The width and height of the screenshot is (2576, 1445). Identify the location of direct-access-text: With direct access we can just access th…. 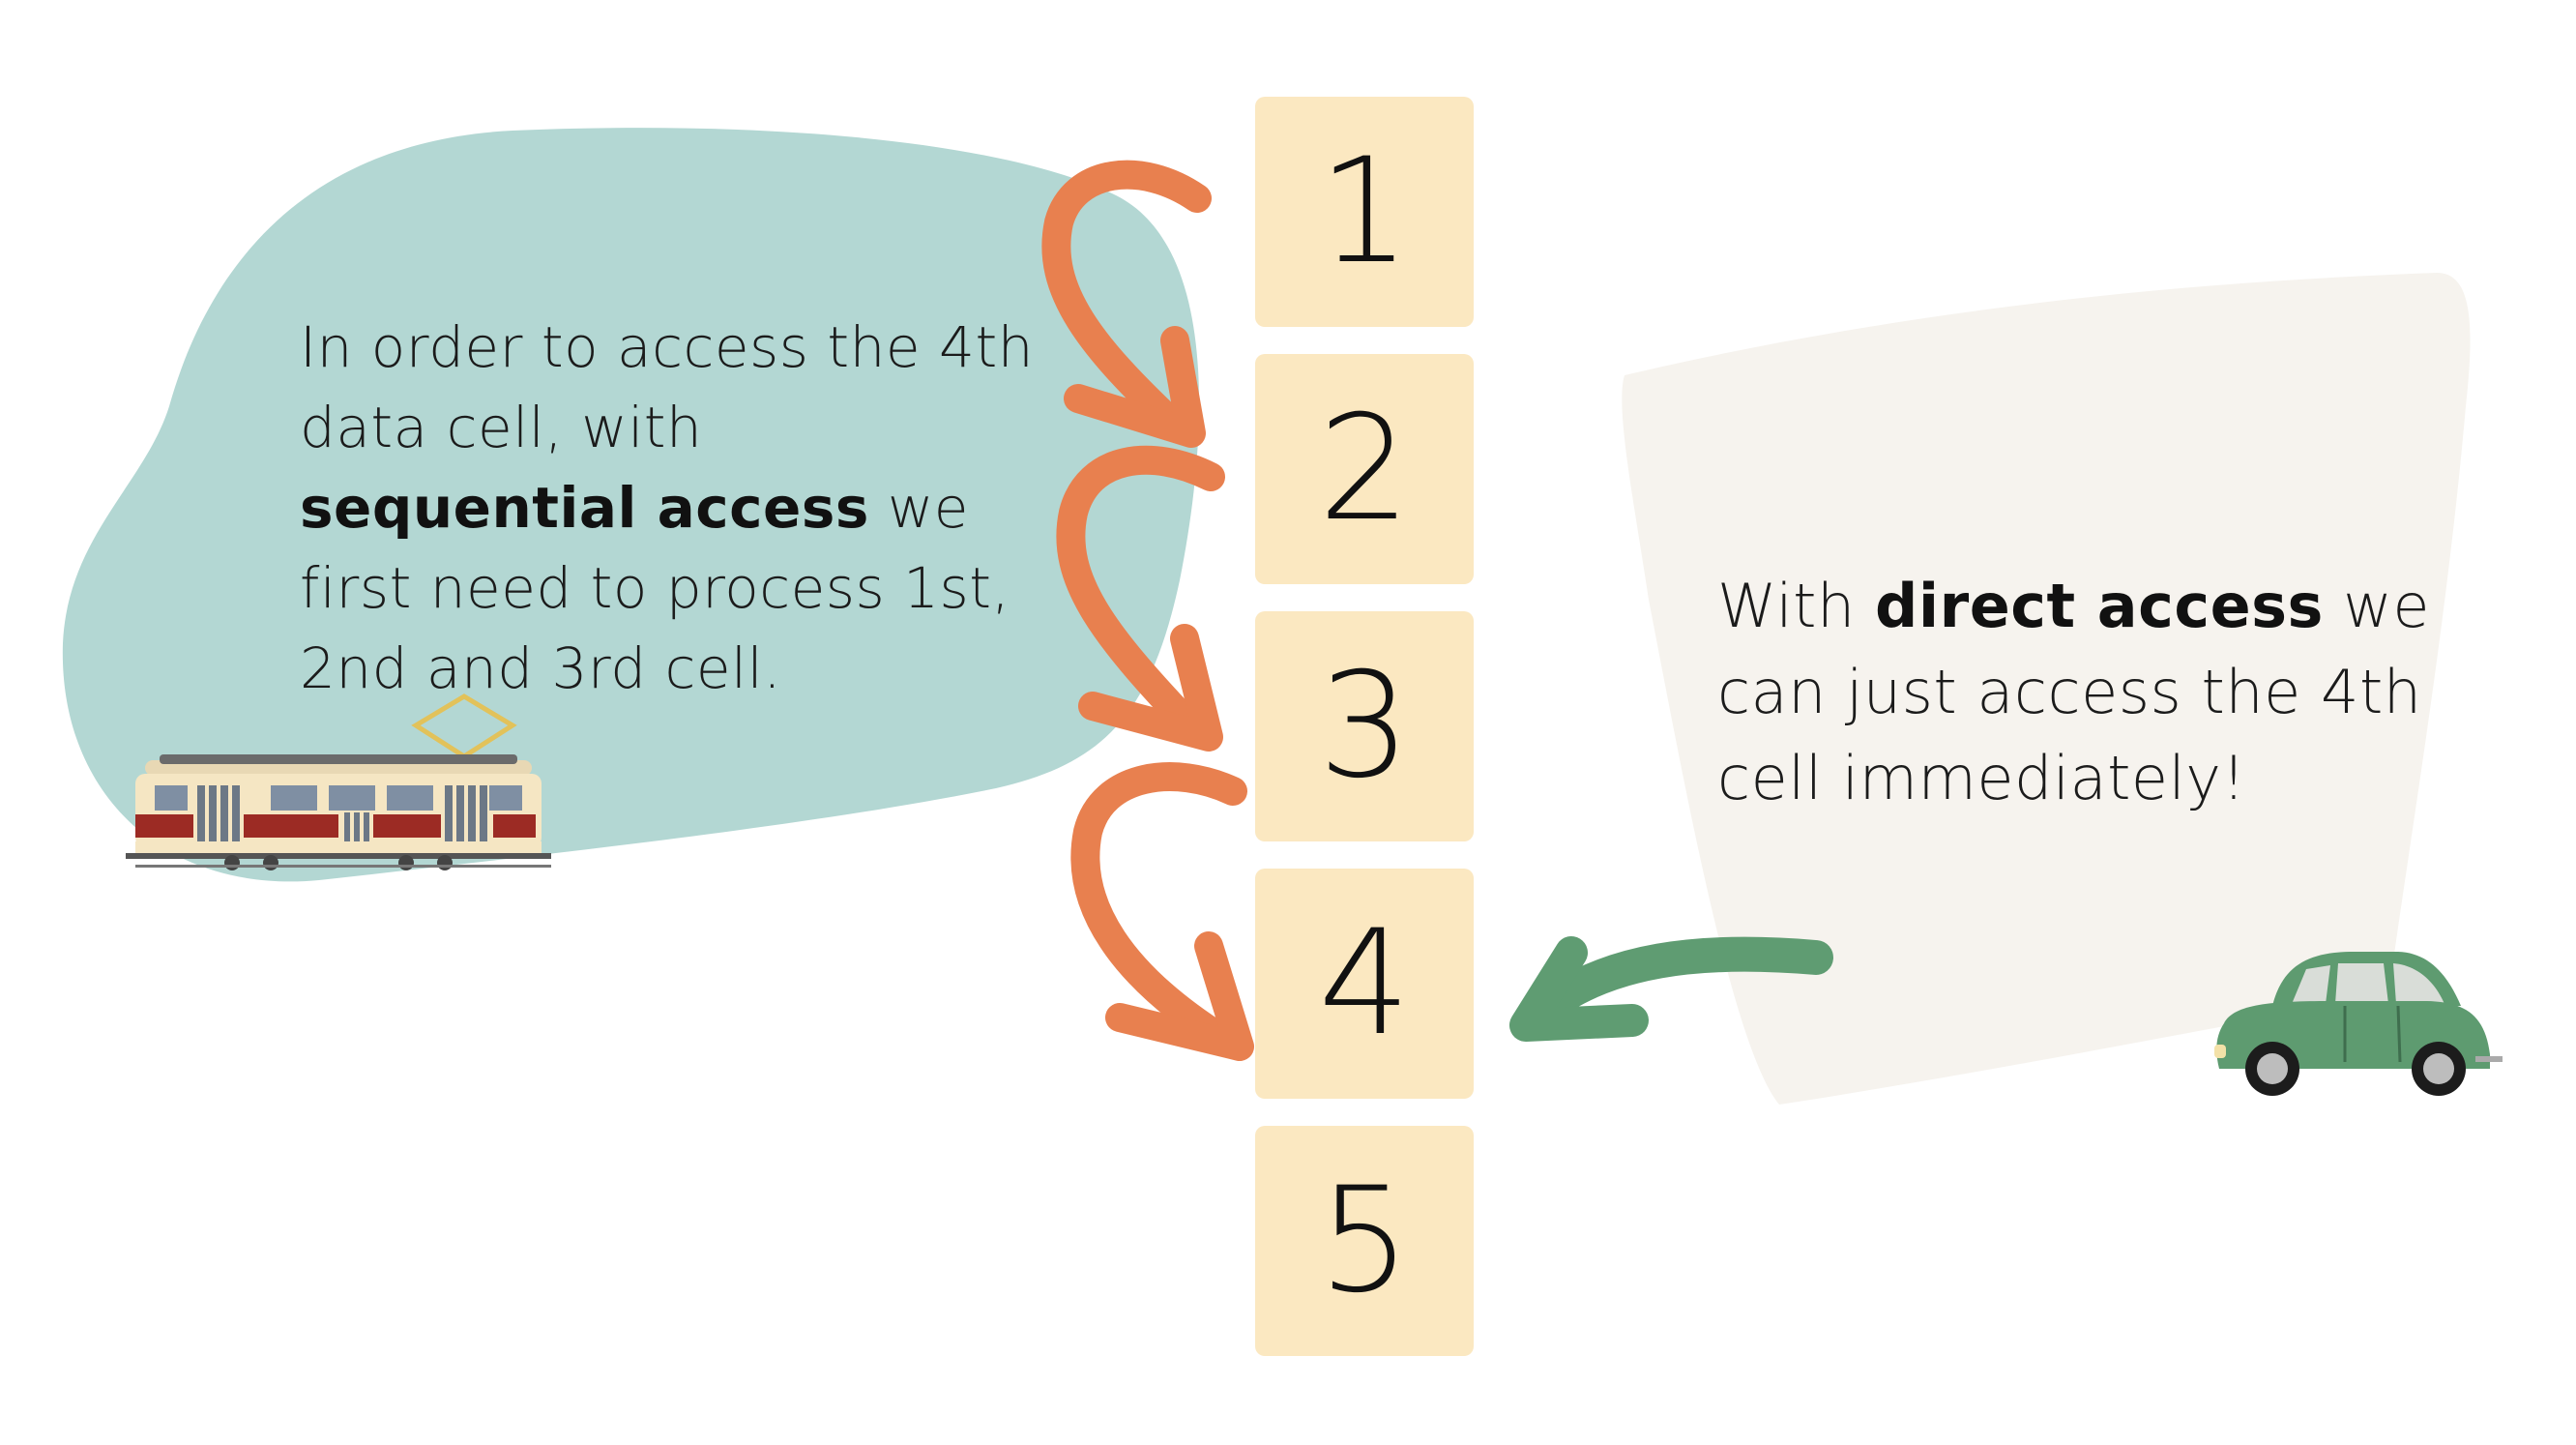
(2113, 692).